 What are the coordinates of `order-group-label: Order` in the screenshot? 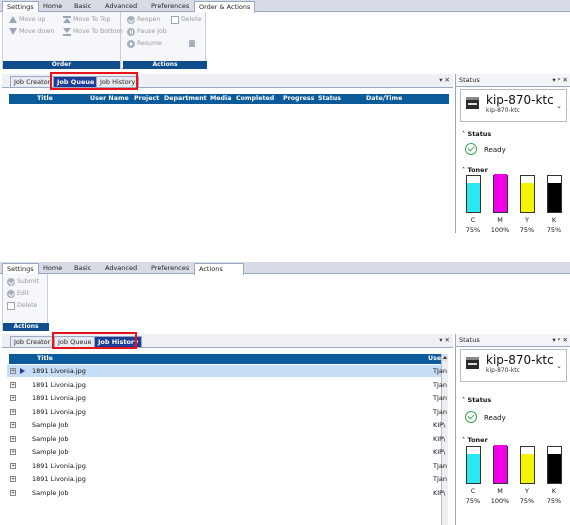 It's located at (61, 65).